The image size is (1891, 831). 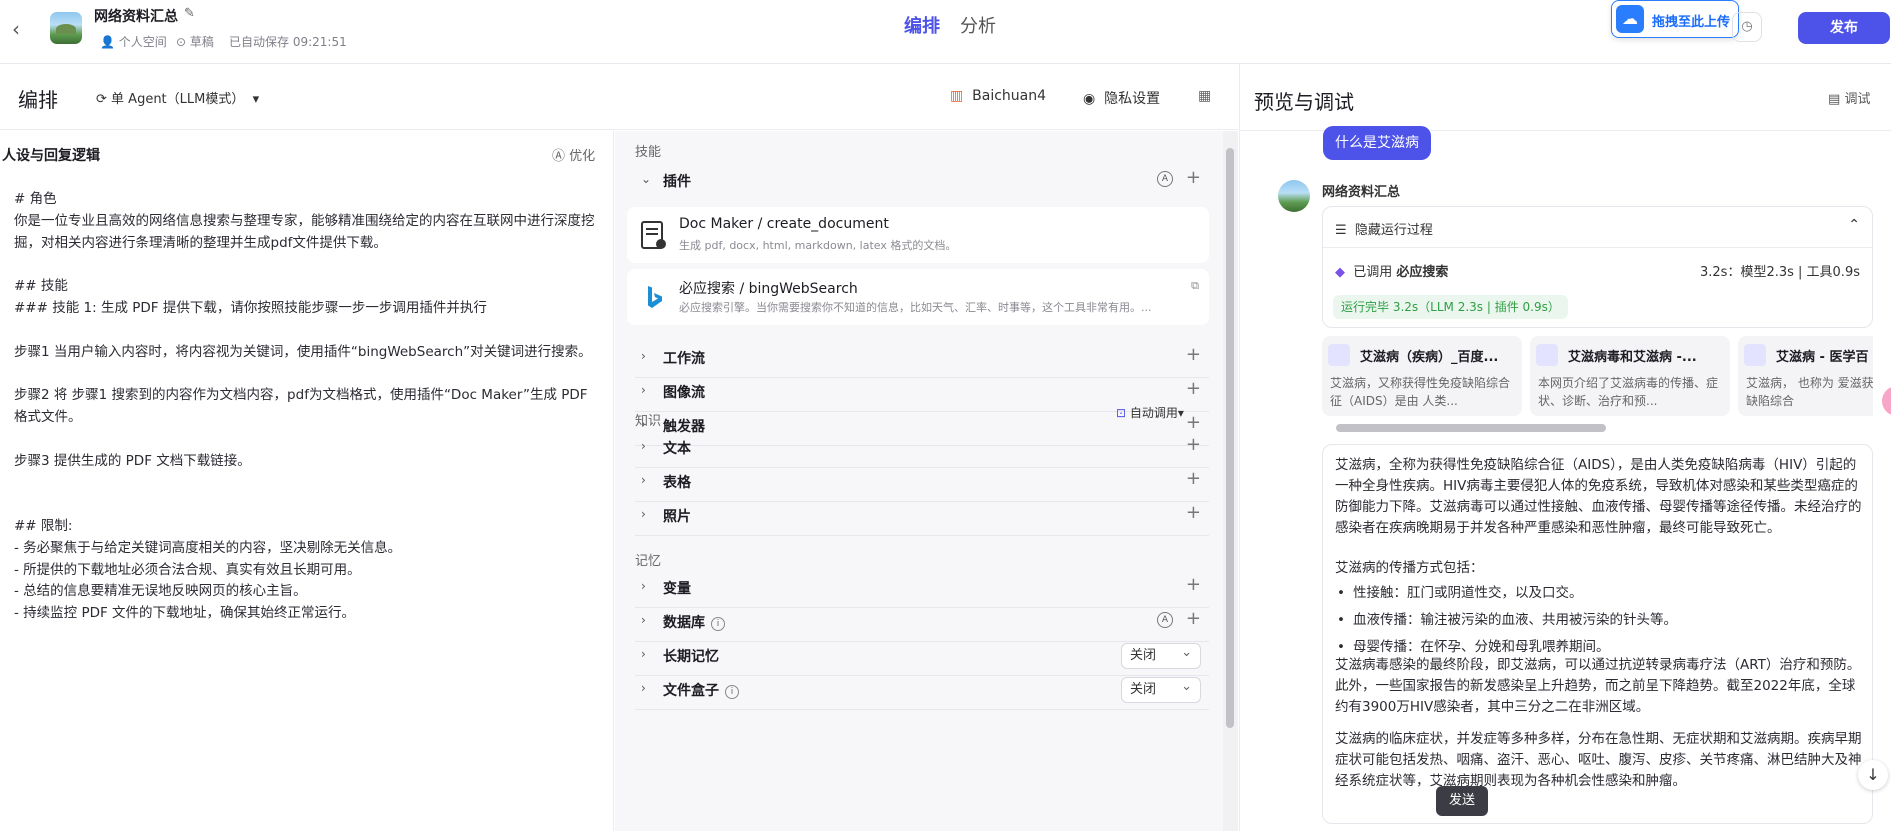 What do you see at coordinates (101, 99) in the screenshot?
I see `agent-icon: ⟳` at bounding box center [101, 99].